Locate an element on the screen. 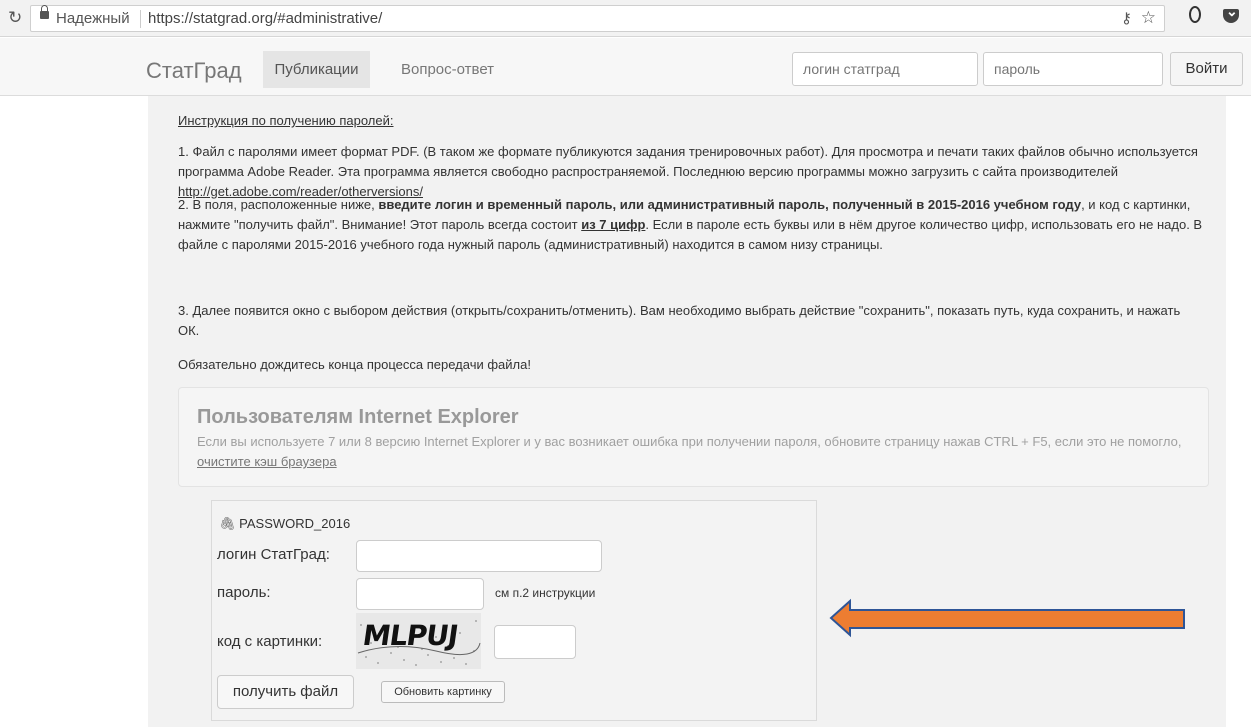 The image size is (1251, 727). form-password-input is located at coordinates (420, 594).